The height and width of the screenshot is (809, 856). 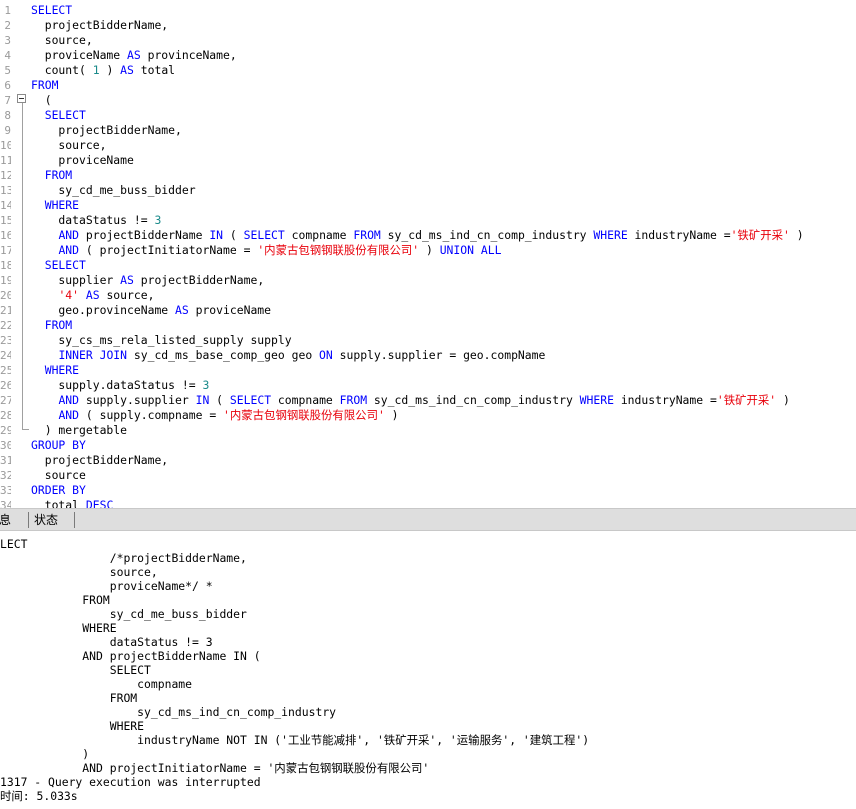 What do you see at coordinates (338, 250) in the screenshot?
I see `sql-string: '内蒙古包钢钢联股份有限公司'` at bounding box center [338, 250].